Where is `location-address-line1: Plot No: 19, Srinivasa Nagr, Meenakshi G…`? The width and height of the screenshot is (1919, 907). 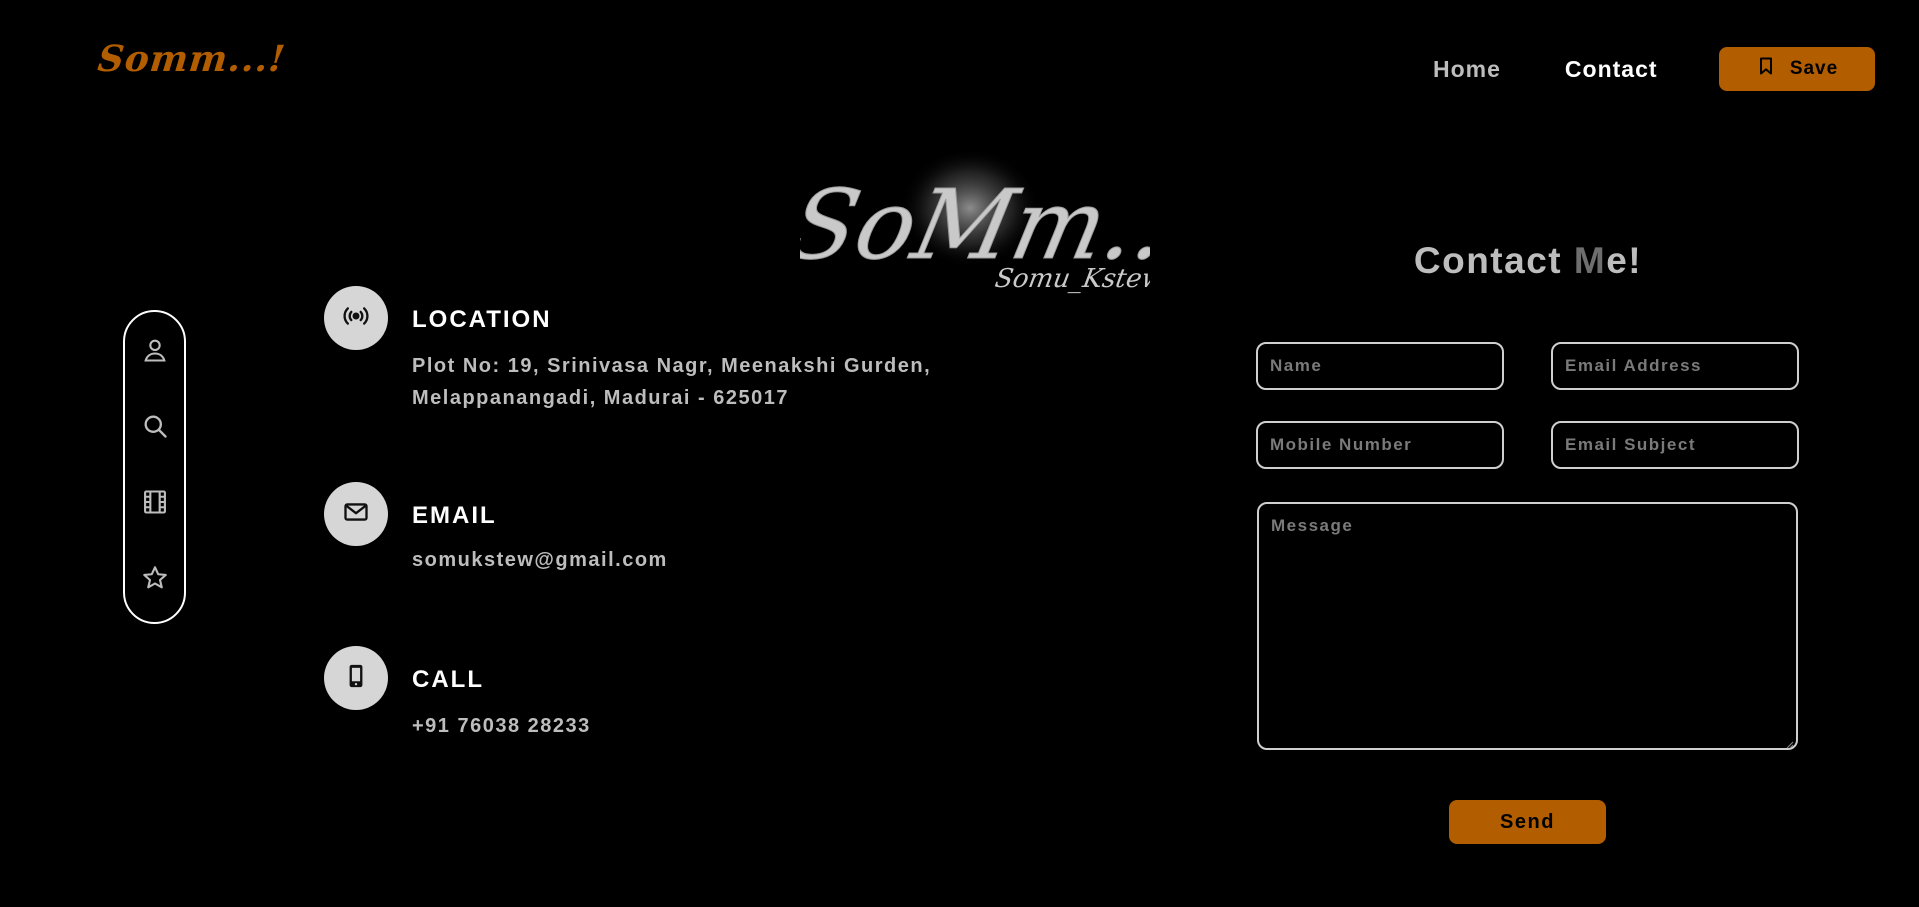 location-address-line1: Plot No: 19, Srinivasa Nagr, Meenakshi G… is located at coordinates (672, 366).